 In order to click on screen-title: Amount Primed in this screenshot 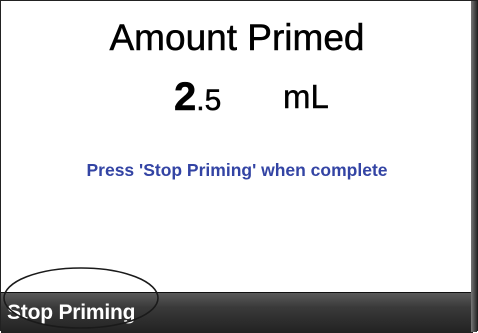, I will do `click(237, 38)`.